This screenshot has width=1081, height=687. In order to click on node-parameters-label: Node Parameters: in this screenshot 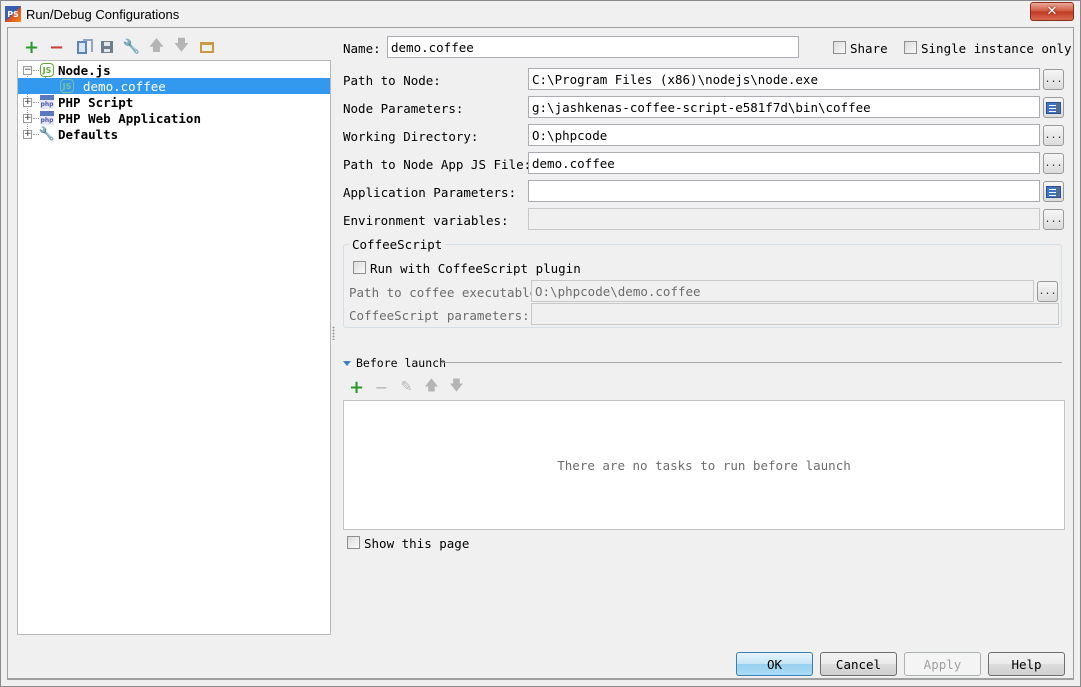, I will do `click(403, 108)`.